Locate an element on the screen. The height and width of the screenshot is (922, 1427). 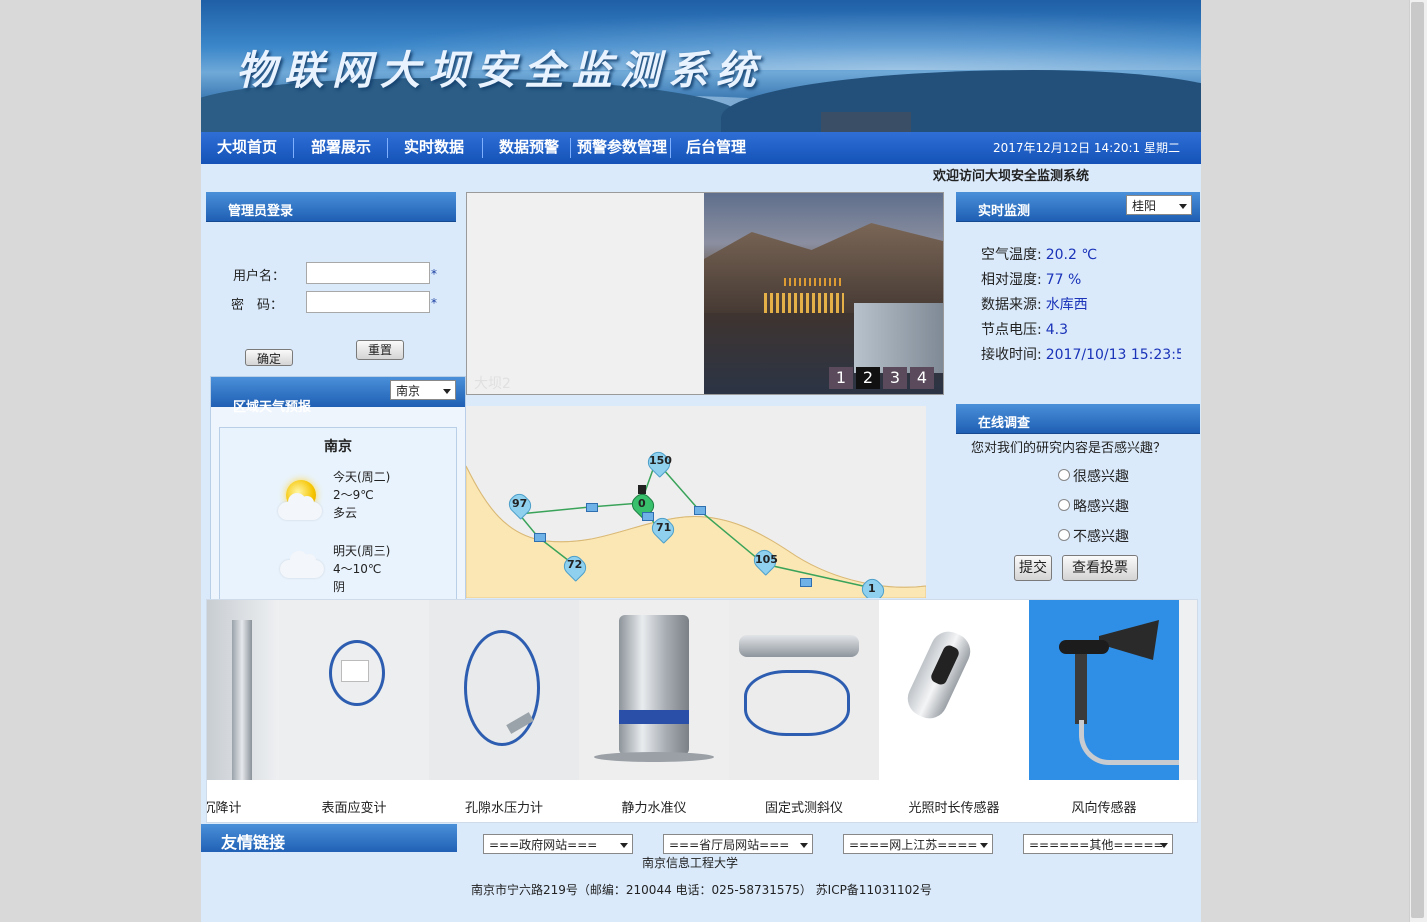
slide-page-2: 2 is located at coordinates (868, 378).